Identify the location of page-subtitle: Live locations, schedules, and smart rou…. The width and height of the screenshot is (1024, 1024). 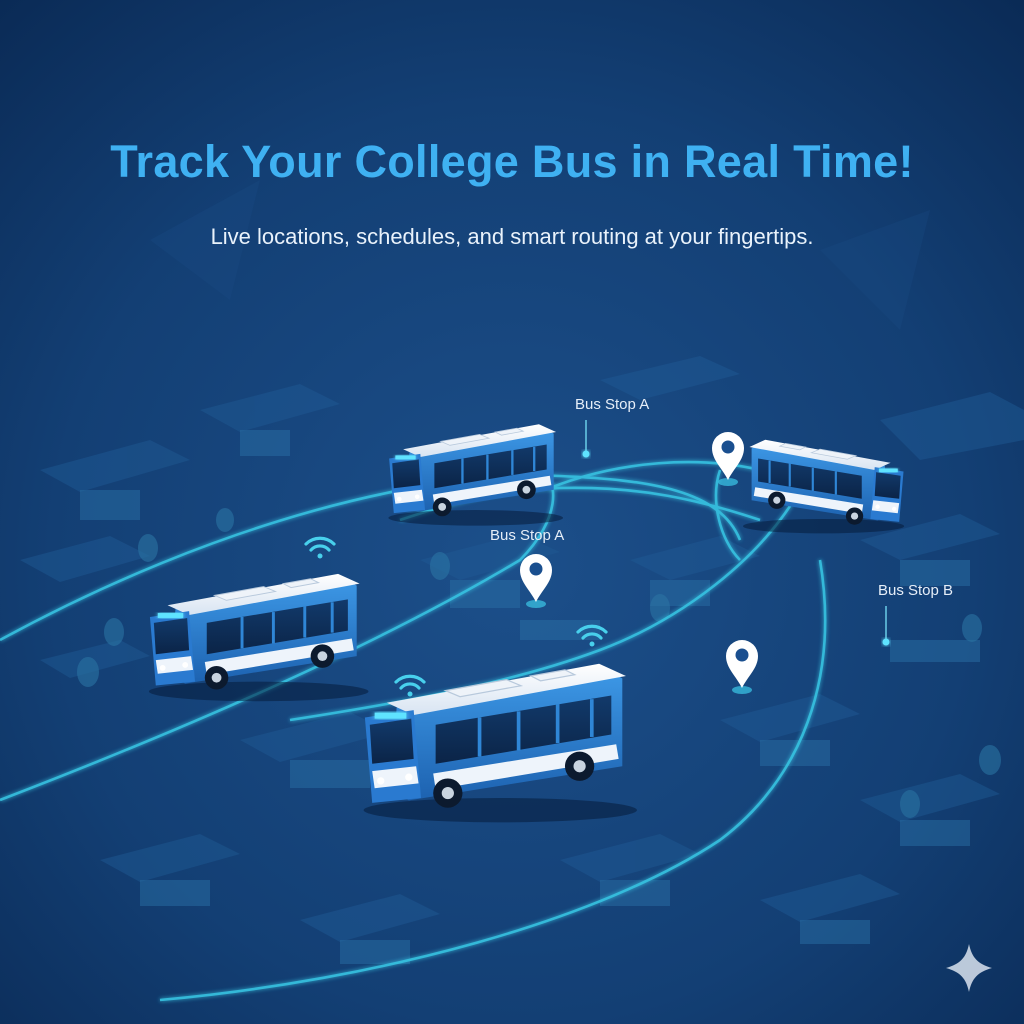
(512, 236).